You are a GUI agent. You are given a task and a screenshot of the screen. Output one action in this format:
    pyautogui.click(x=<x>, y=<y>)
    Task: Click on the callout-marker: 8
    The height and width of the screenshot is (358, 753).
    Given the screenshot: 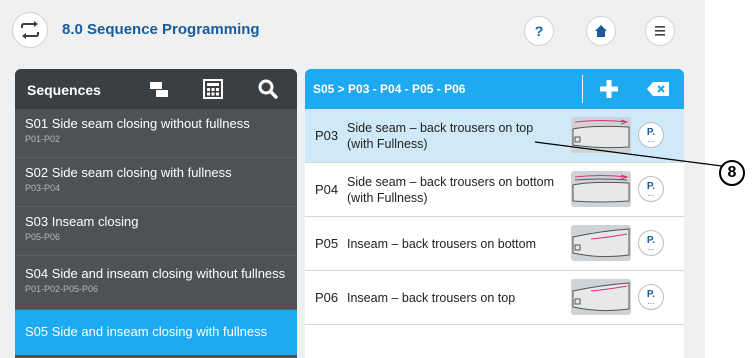 What is the action you would take?
    pyautogui.click(x=732, y=173)
    